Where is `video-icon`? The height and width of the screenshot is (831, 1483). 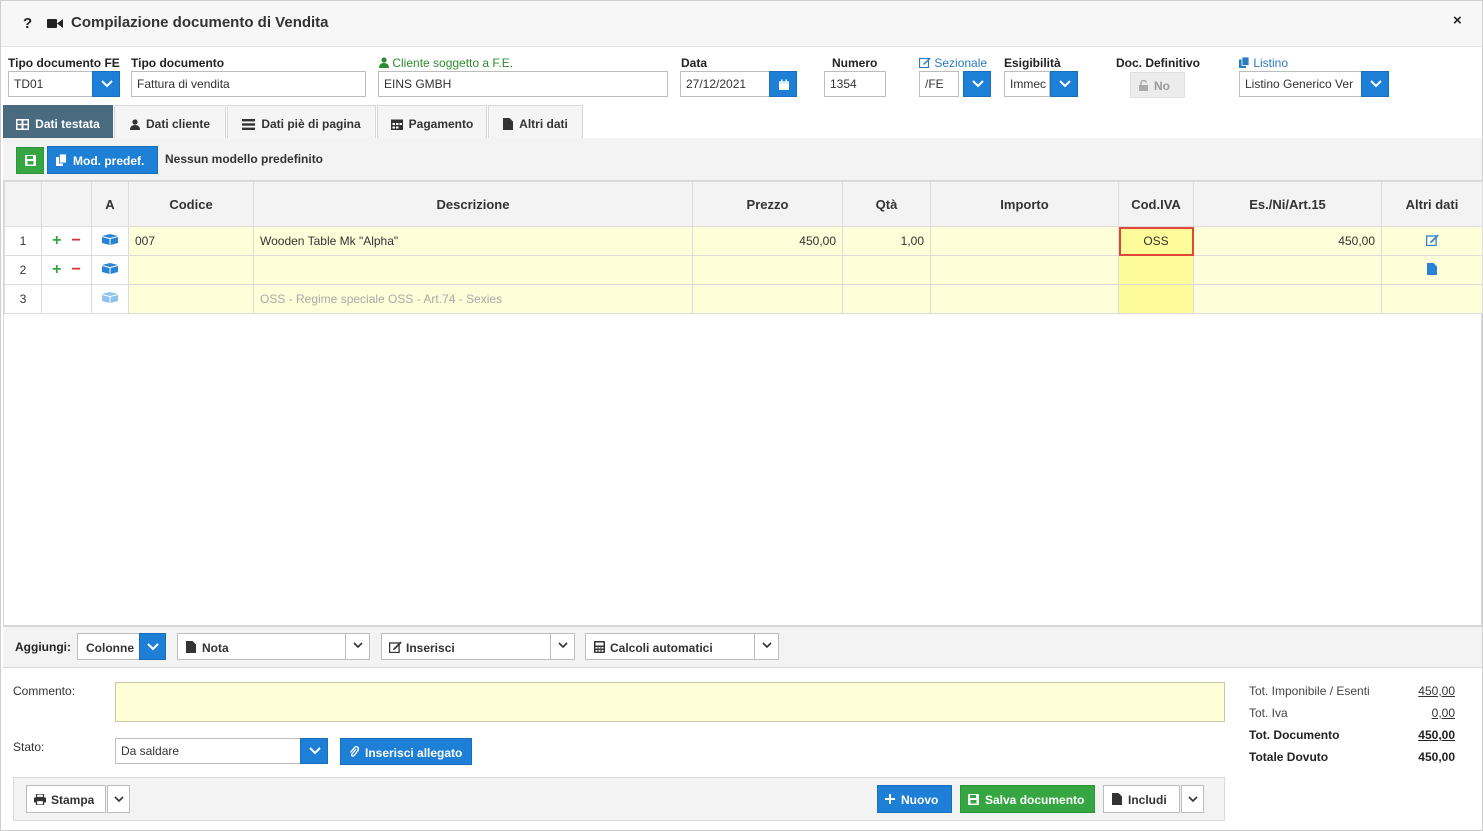 video-icon is located at coordinates (55, 25).